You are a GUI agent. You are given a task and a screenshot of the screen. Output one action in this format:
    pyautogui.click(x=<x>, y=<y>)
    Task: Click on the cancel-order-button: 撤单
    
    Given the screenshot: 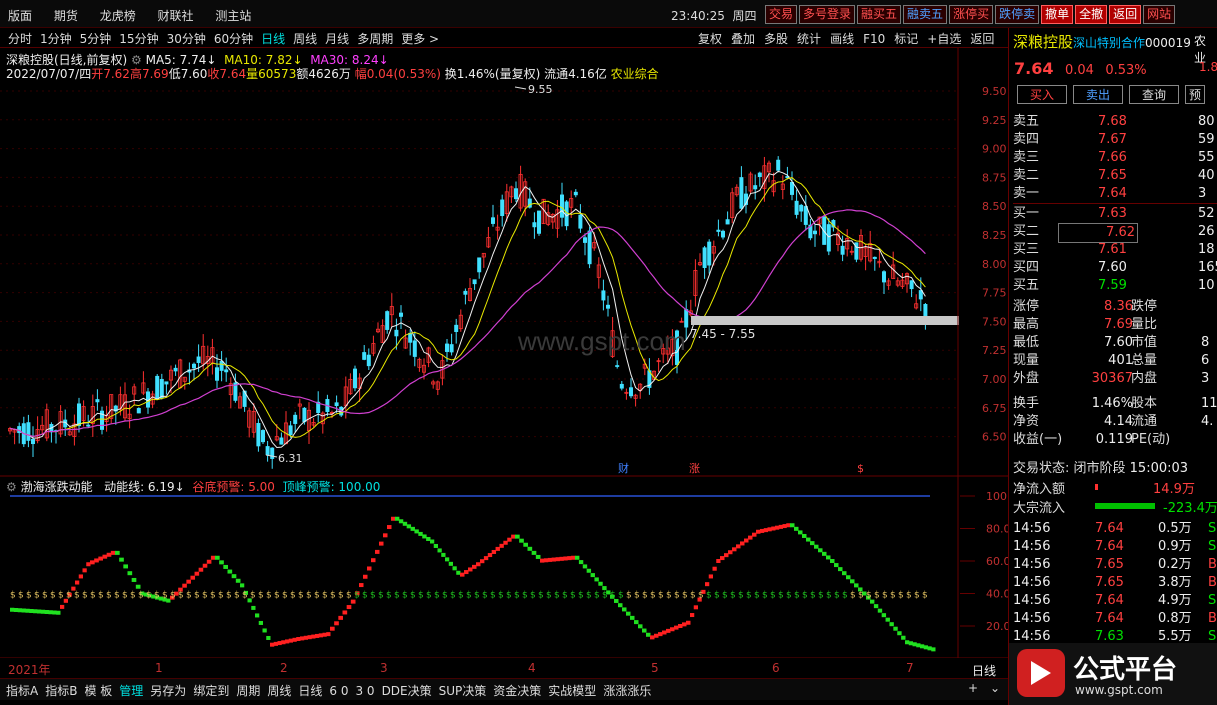 What is the action you would take?
    pyautogui.click(x=1057, y=14)
    